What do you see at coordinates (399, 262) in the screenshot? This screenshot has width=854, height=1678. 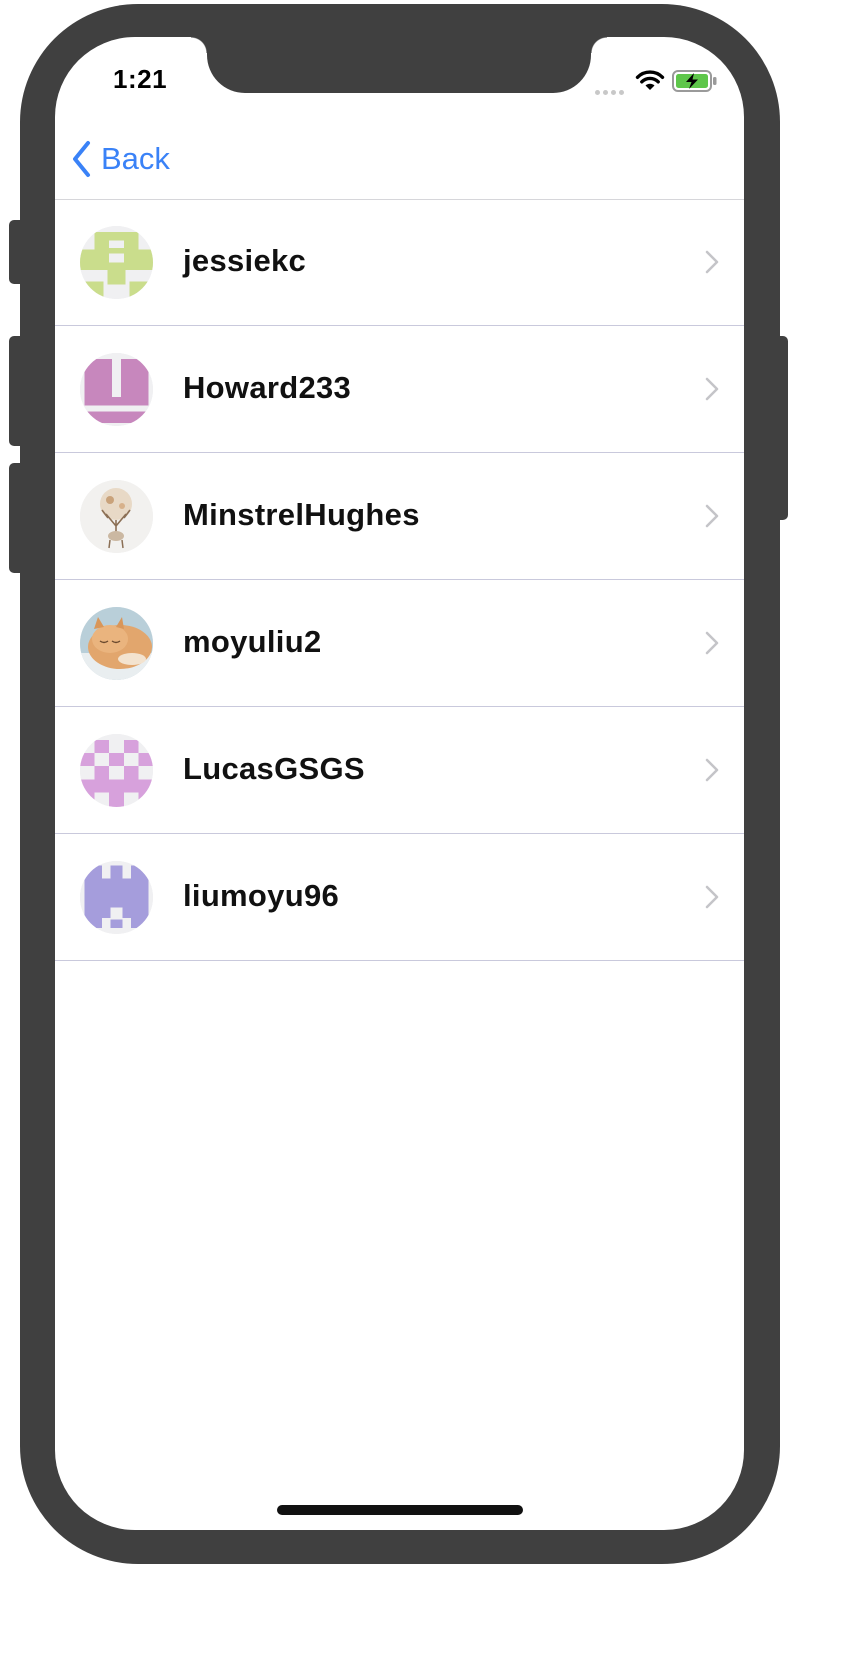 I see `list-item: jessiekc` at bounding box center [399, 262].